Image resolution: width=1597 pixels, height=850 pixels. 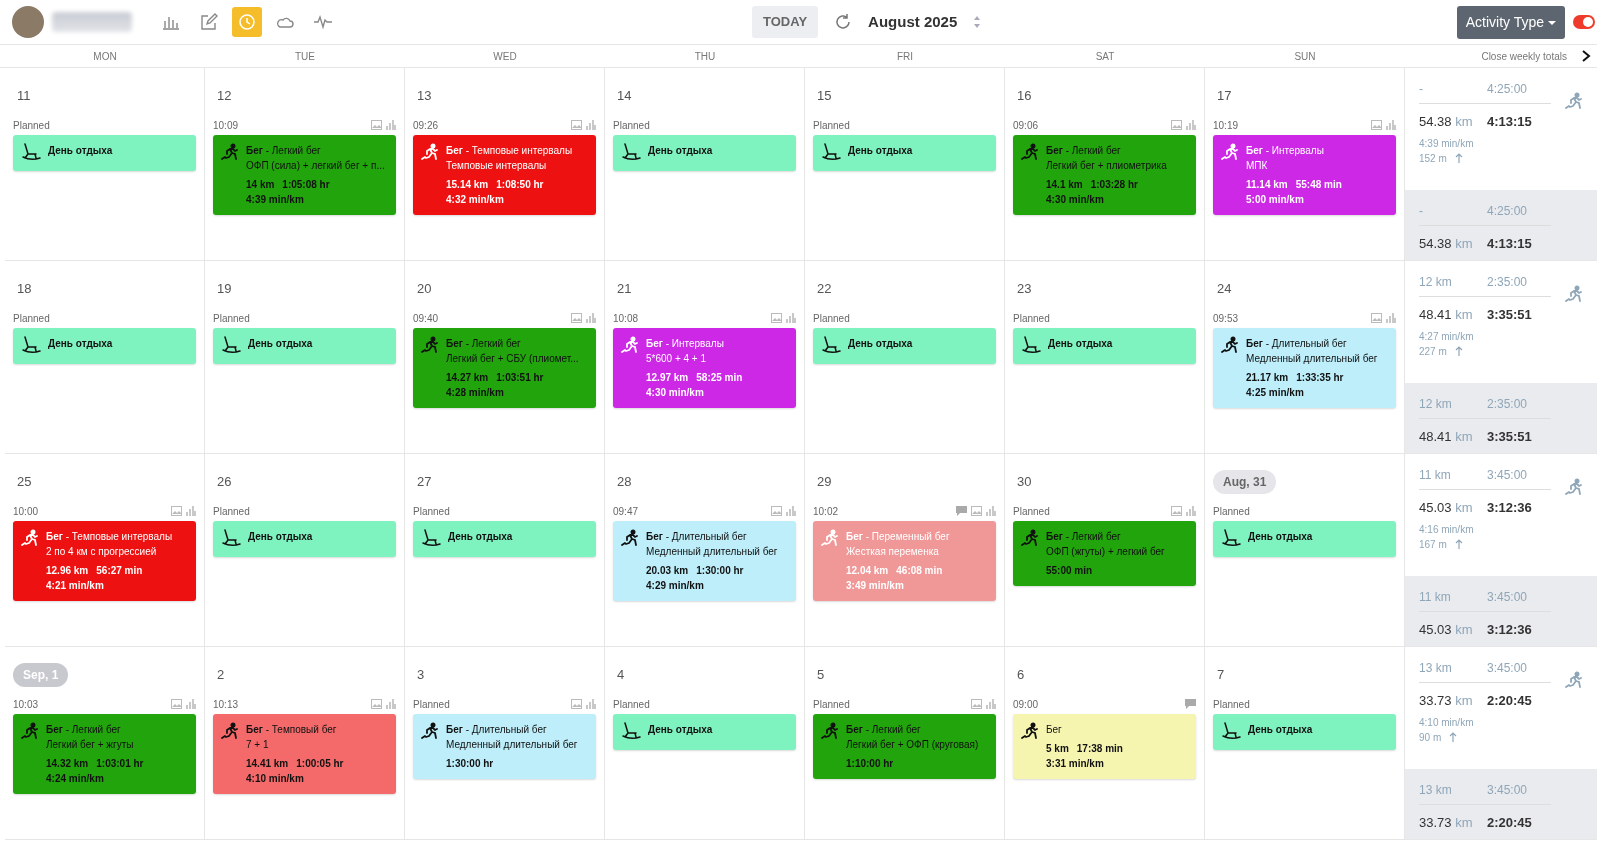 I want to click on workout-card: Бег - Темповые интервалы 2 по 4 км с прогрессией 12.96 km 56:27 min 4:21 min/km, so click(x=104, y=561).